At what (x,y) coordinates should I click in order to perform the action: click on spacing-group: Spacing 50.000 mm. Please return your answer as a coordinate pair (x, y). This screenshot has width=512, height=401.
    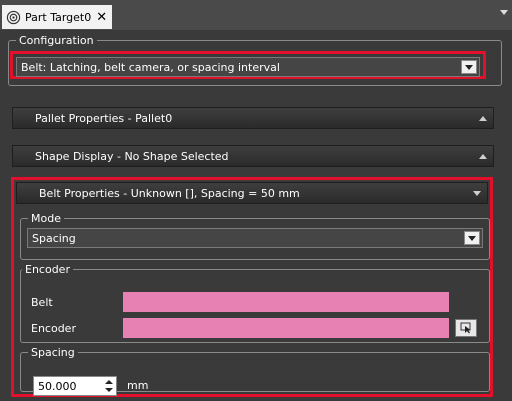
    Looking at the image, I should click on (255, 371).